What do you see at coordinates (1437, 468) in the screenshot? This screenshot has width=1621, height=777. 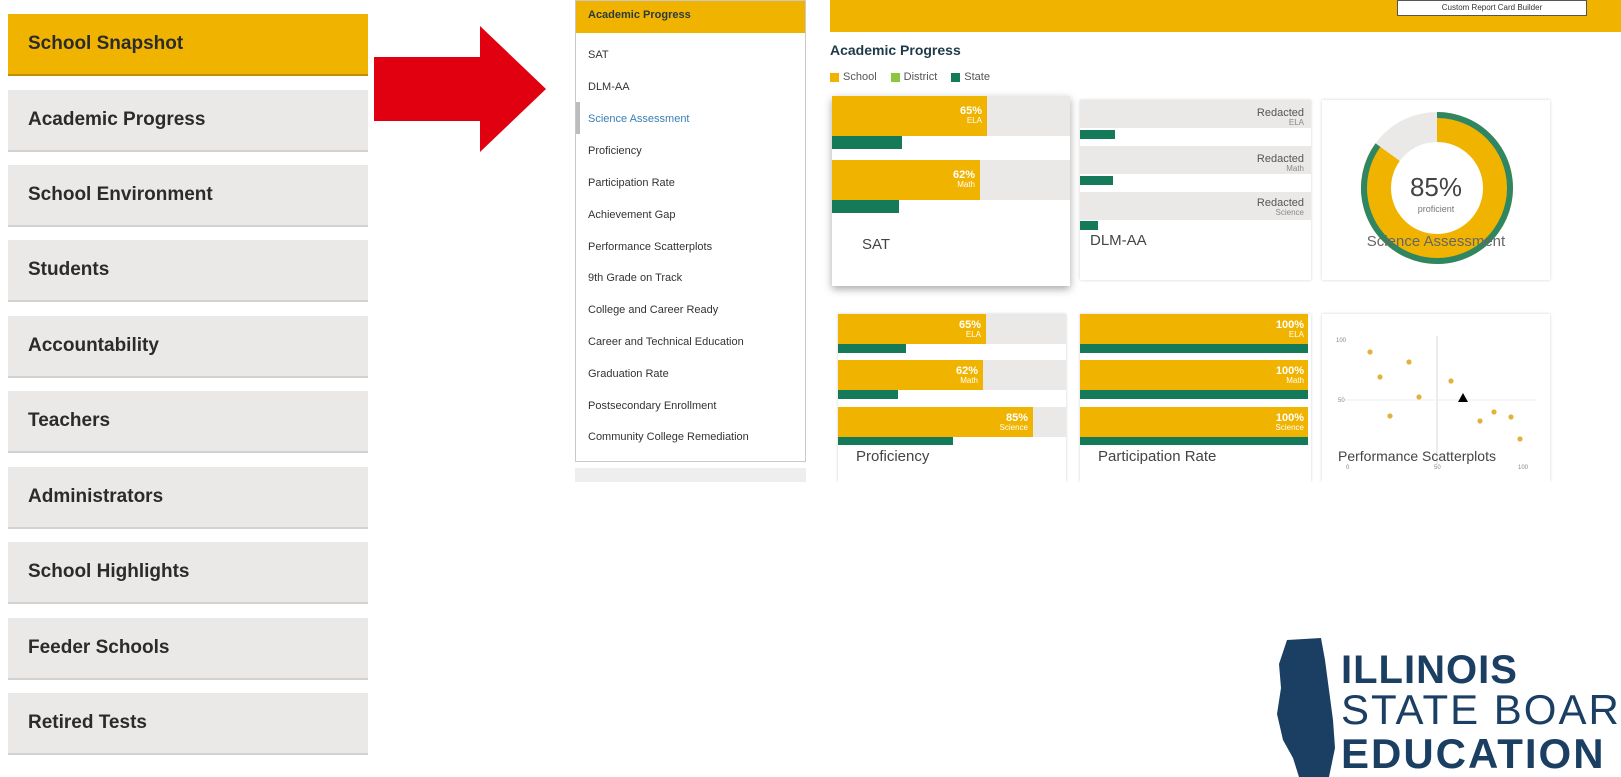 I see `scatter-x-tick: 50` at bounding box center [1437, 468].